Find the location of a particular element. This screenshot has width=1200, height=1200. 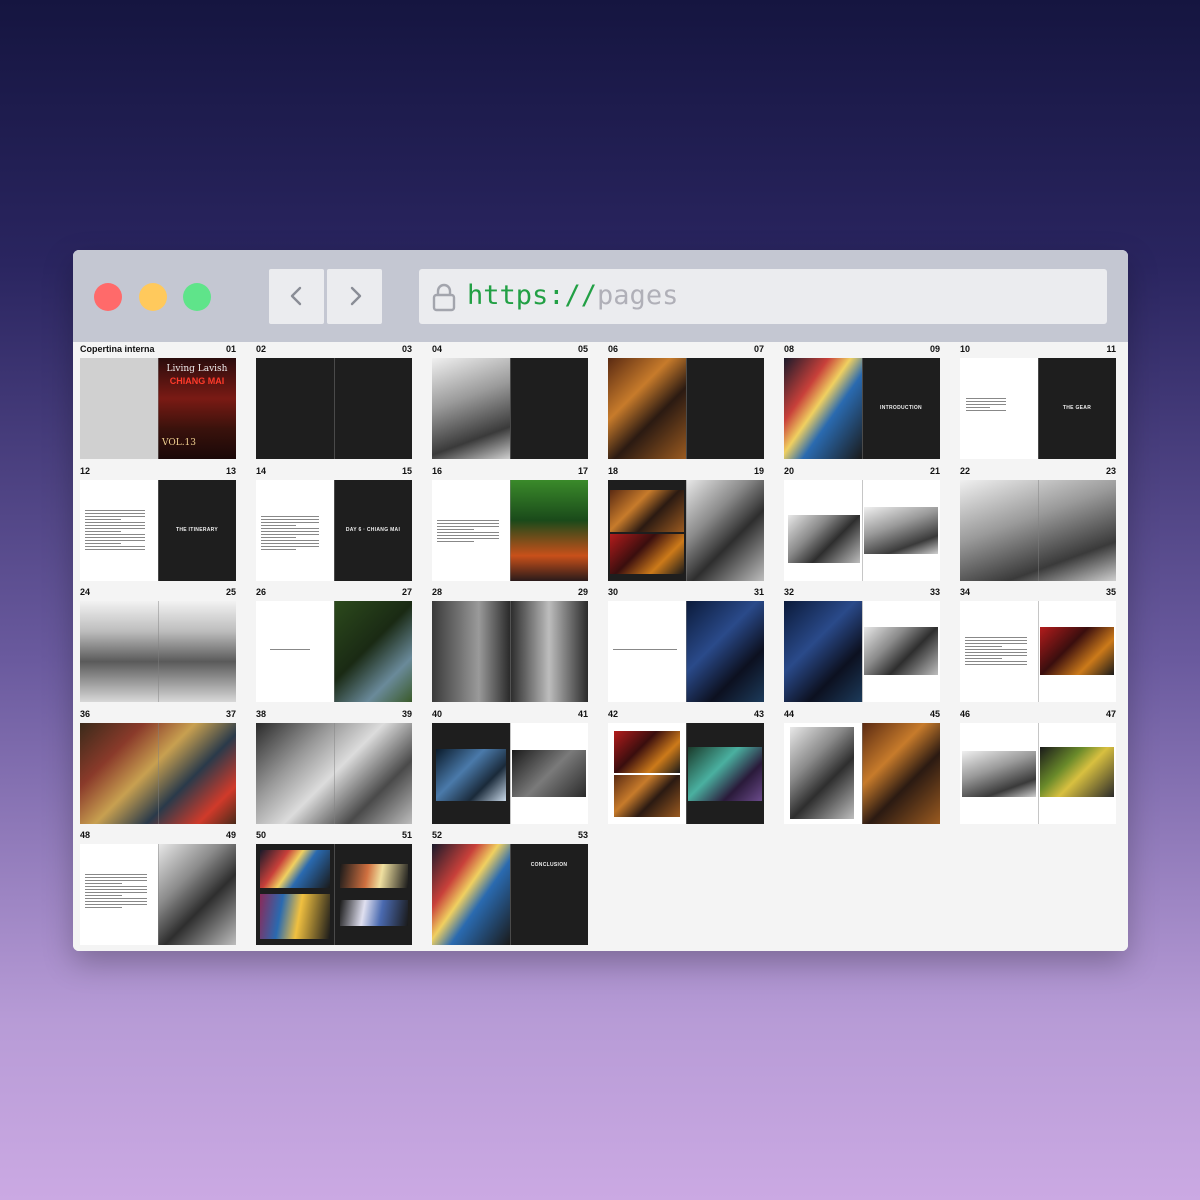

page-spread: 14 15 DAY 6 · CHIANG MAI is located at coordinates (334, 523).